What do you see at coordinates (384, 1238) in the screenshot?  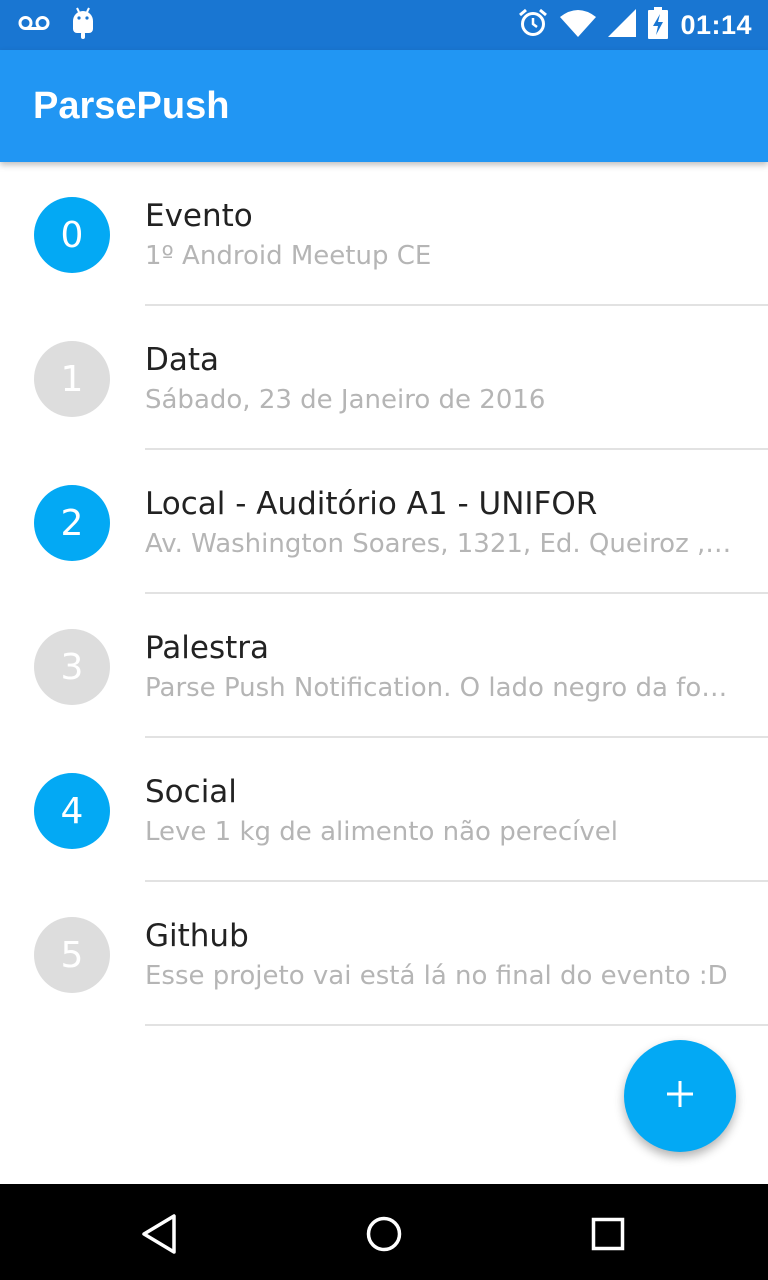 I see `home-icon` at bounding box center [384, 1238].